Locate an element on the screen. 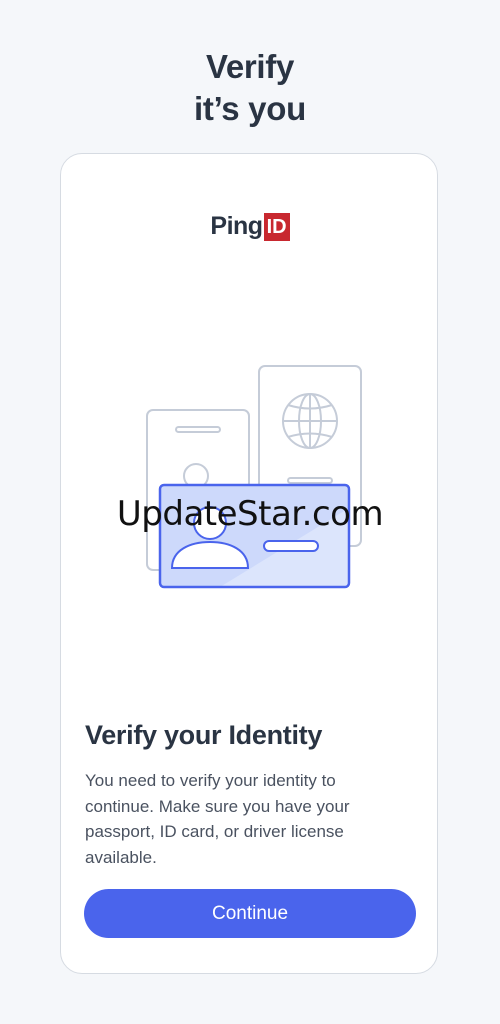 The height and width of the screenshot is (1024, 500). watermark-text: UpdateStar.com is located at coordinates (250, 514).